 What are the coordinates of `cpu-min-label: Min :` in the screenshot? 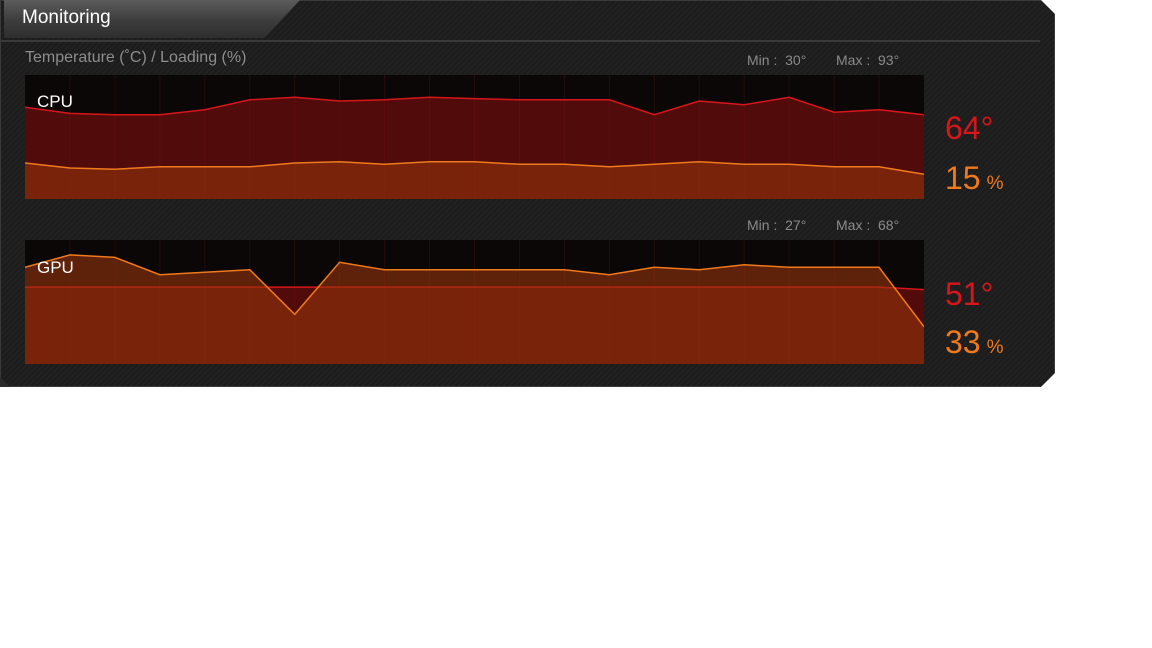 It's located at (762, 60).